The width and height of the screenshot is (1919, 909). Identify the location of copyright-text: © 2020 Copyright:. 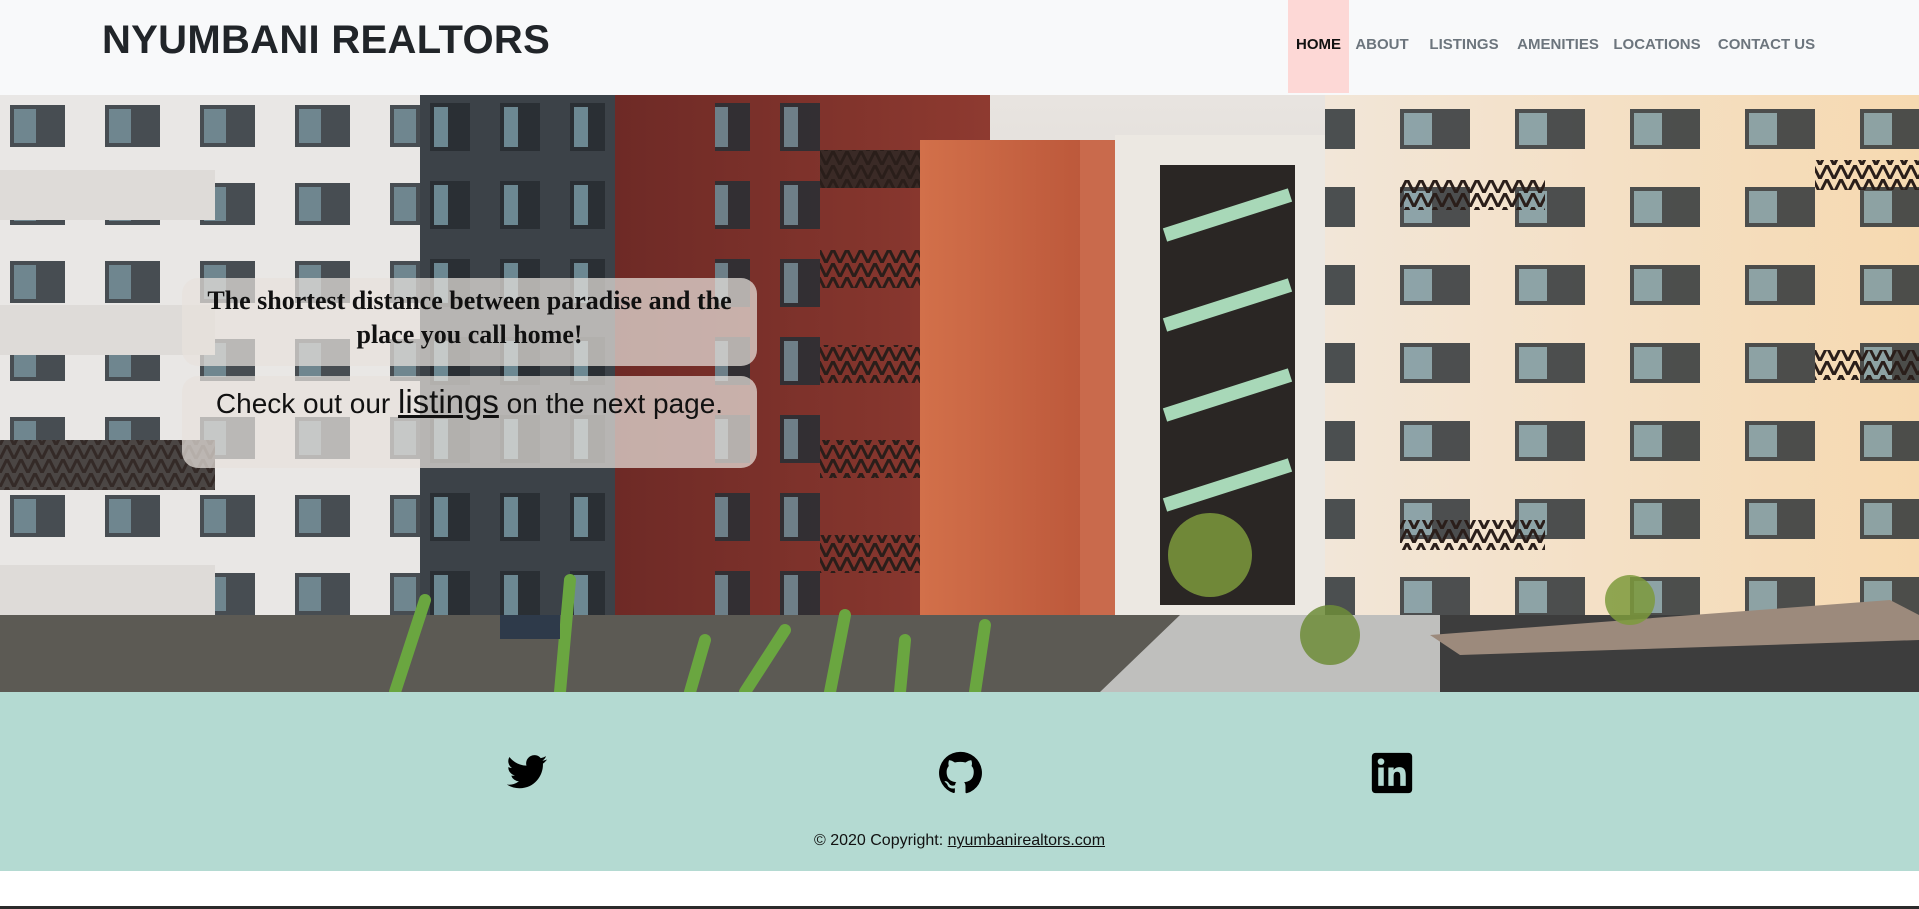
(878, 840).